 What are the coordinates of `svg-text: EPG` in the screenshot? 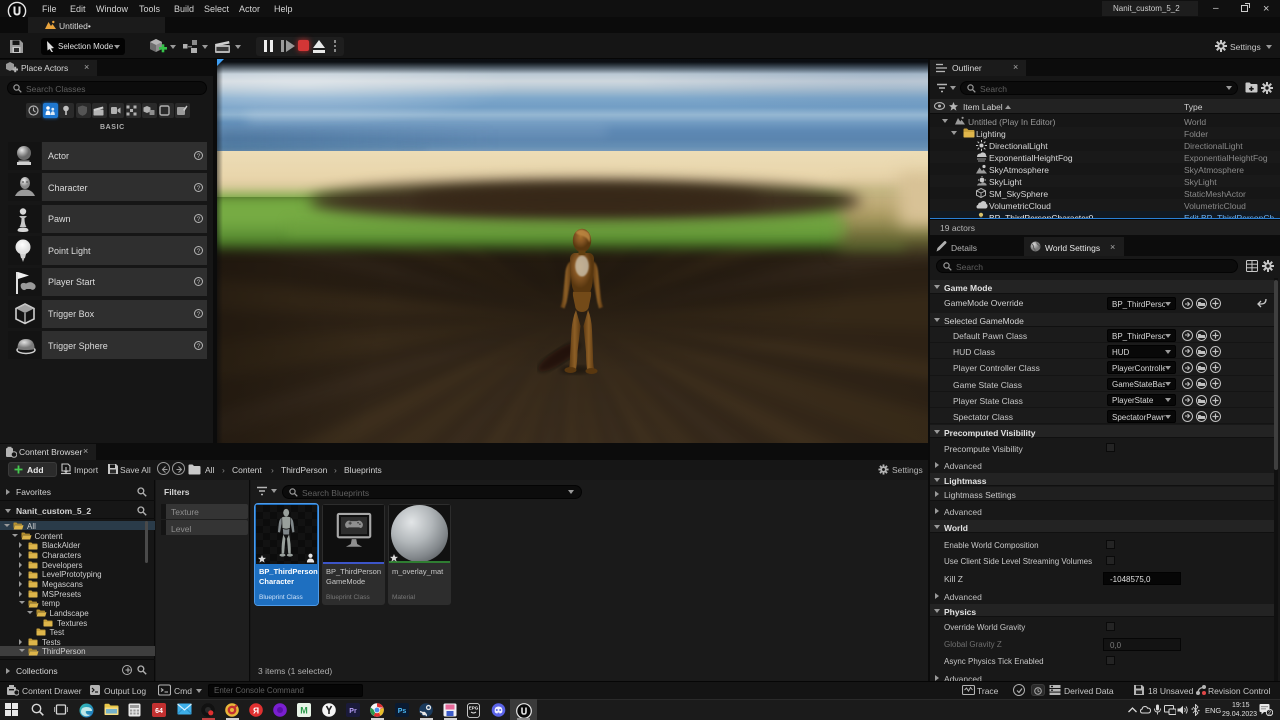 It's located at (474, 708).